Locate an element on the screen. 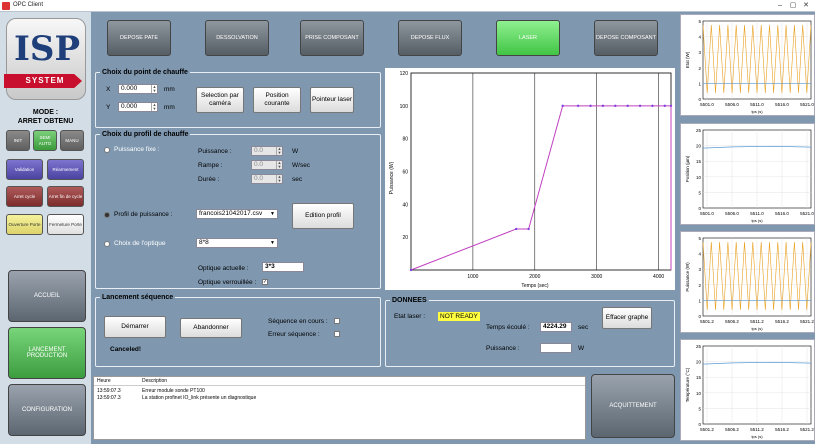  optique-select: 8*8 ▼ is located at coordinates (237, 243).